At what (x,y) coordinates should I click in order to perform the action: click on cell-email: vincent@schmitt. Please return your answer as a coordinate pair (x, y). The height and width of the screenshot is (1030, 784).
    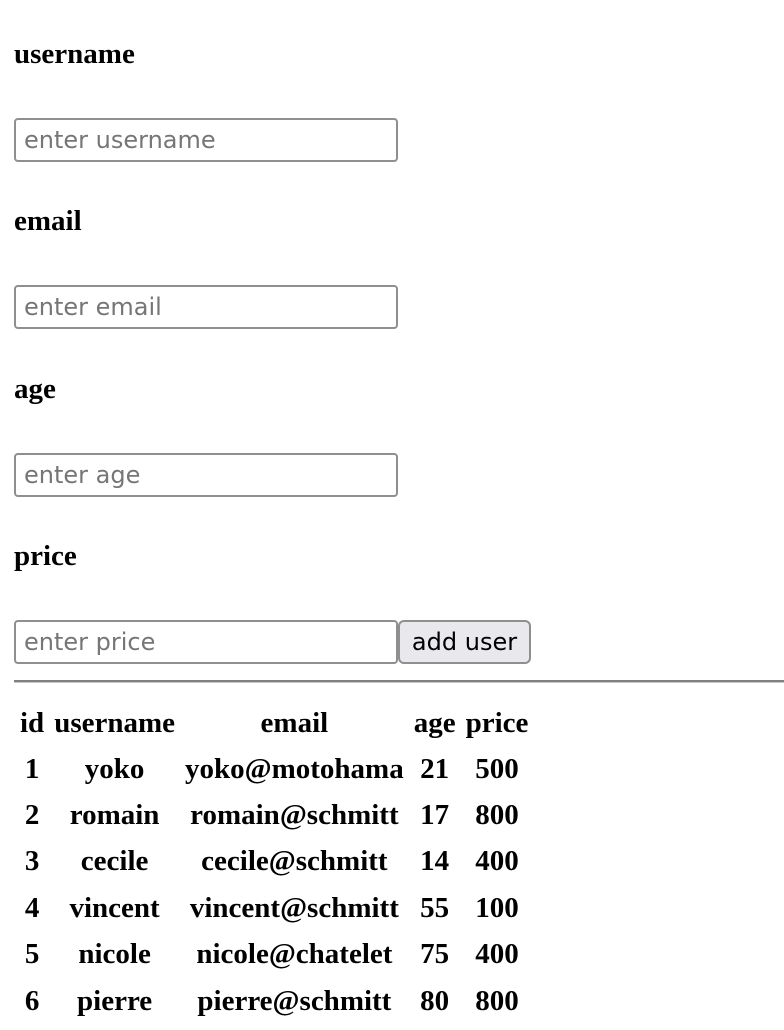
    Looking at the image, I should click on (294, 907).